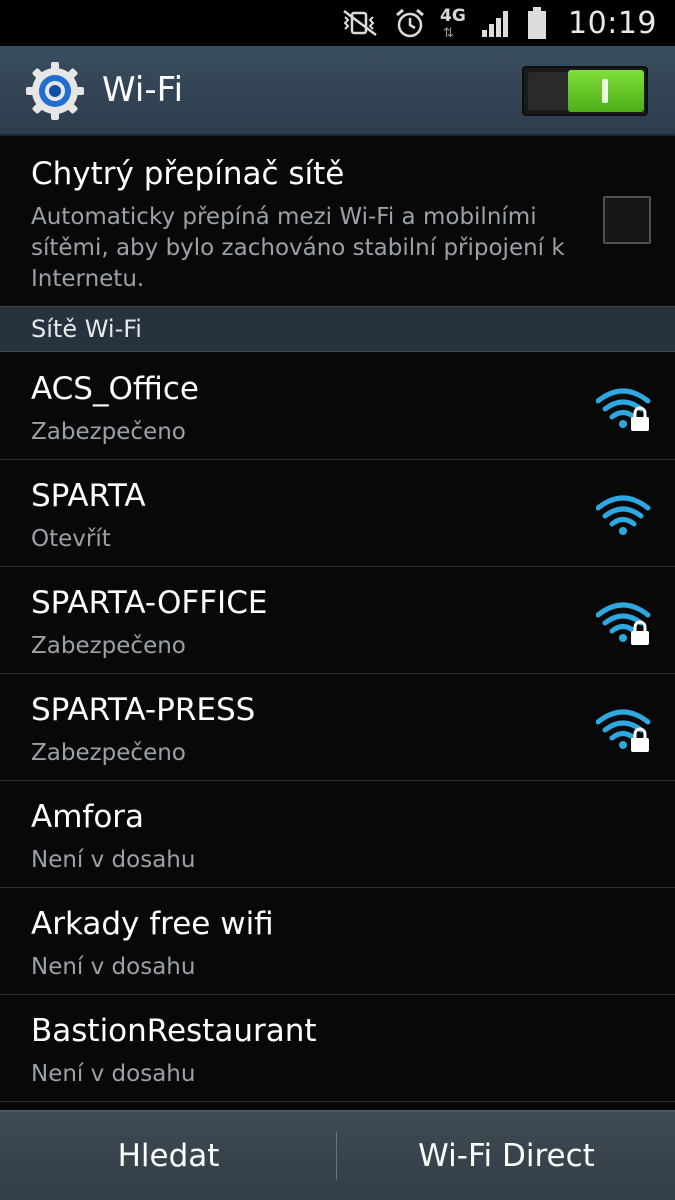 Image resolution: width=675 pixels, height=1200 pixels. I want to click on settings-gear-icon, so click(55, 91).